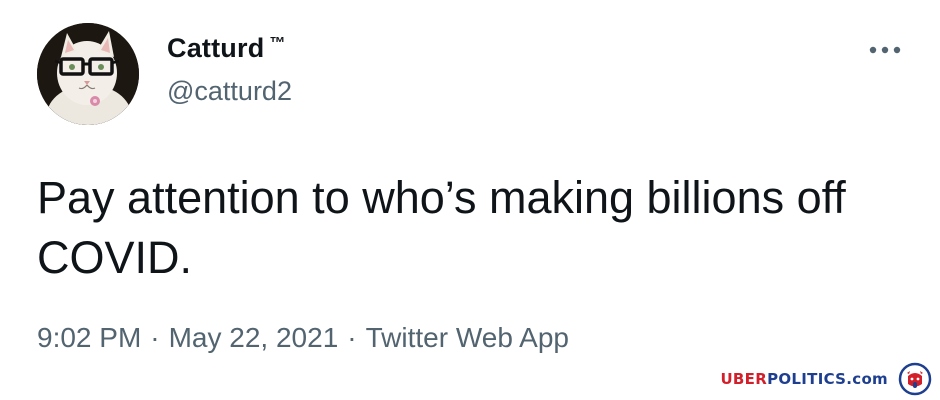  Describe the element at coordinates (807, 379) in the screenshot. I see `watermark-brand-blue: POLITICS` at that location.